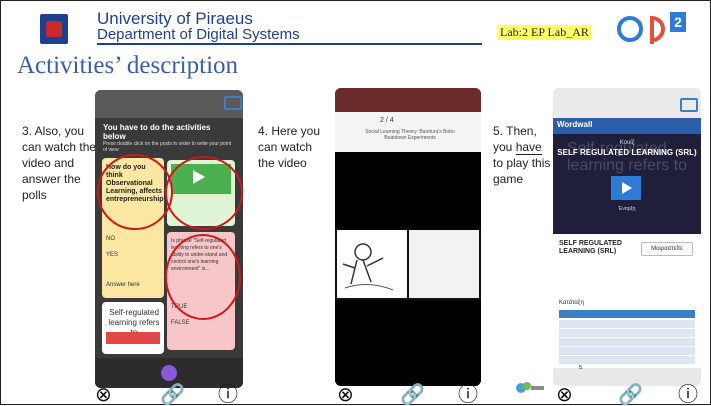  Describe the element at coordinates (444, 264) in the screenshot. I see `video-frame-empty` at that location.